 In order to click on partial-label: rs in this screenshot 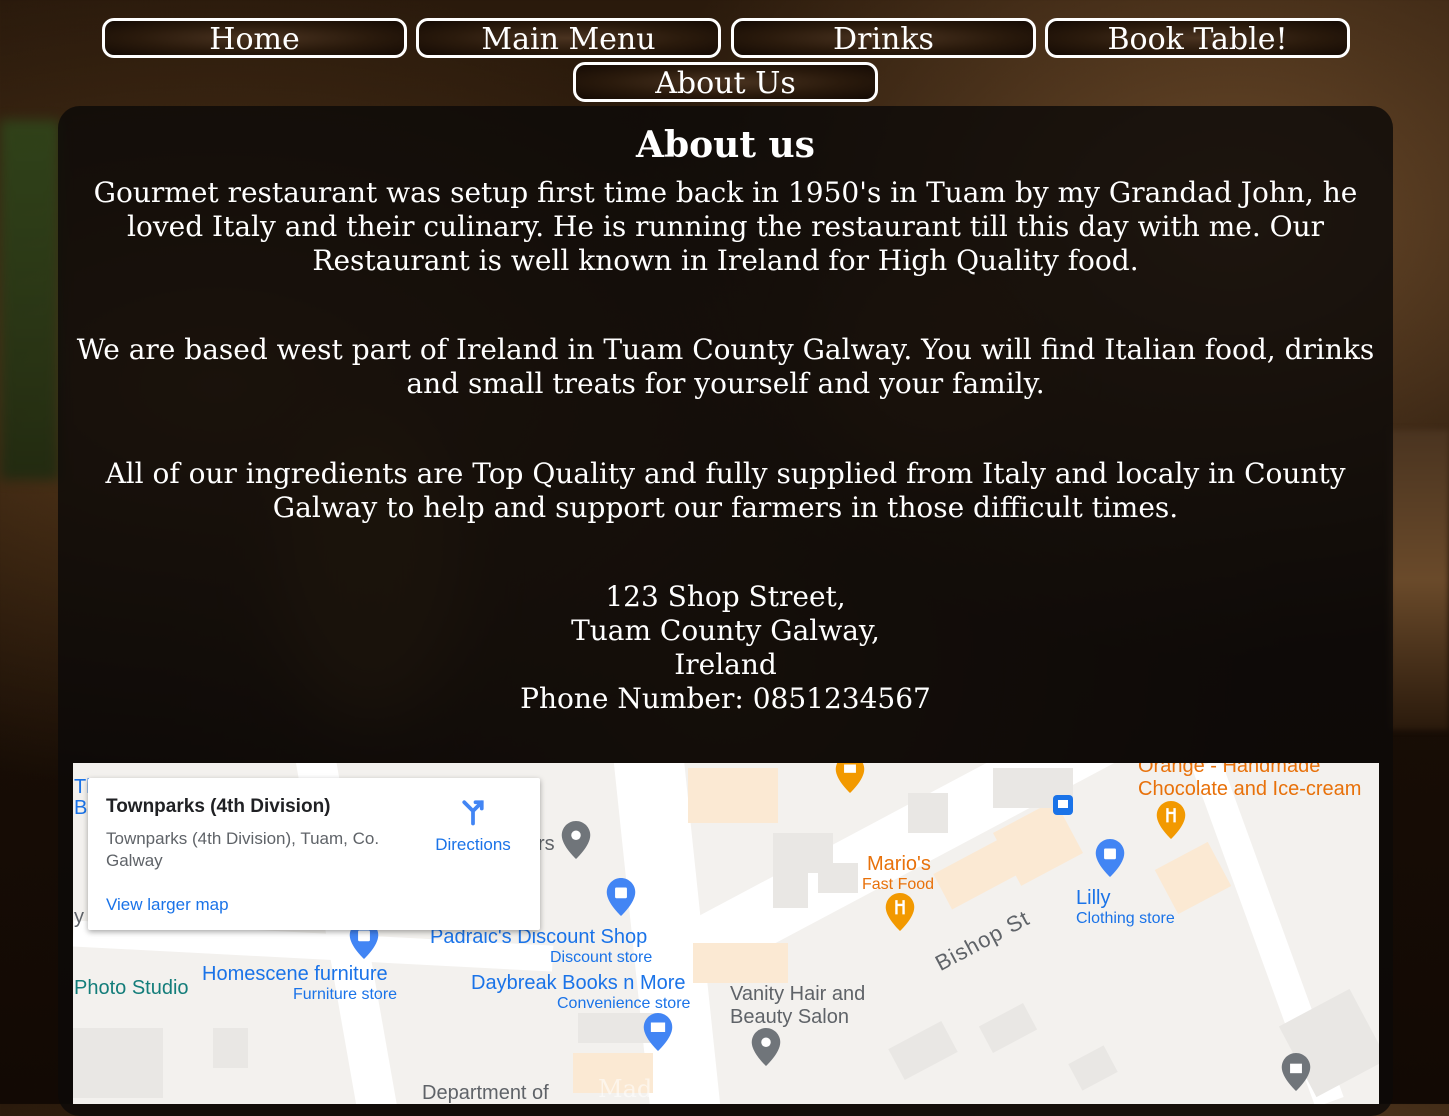, I will do `click(546, 844)`.